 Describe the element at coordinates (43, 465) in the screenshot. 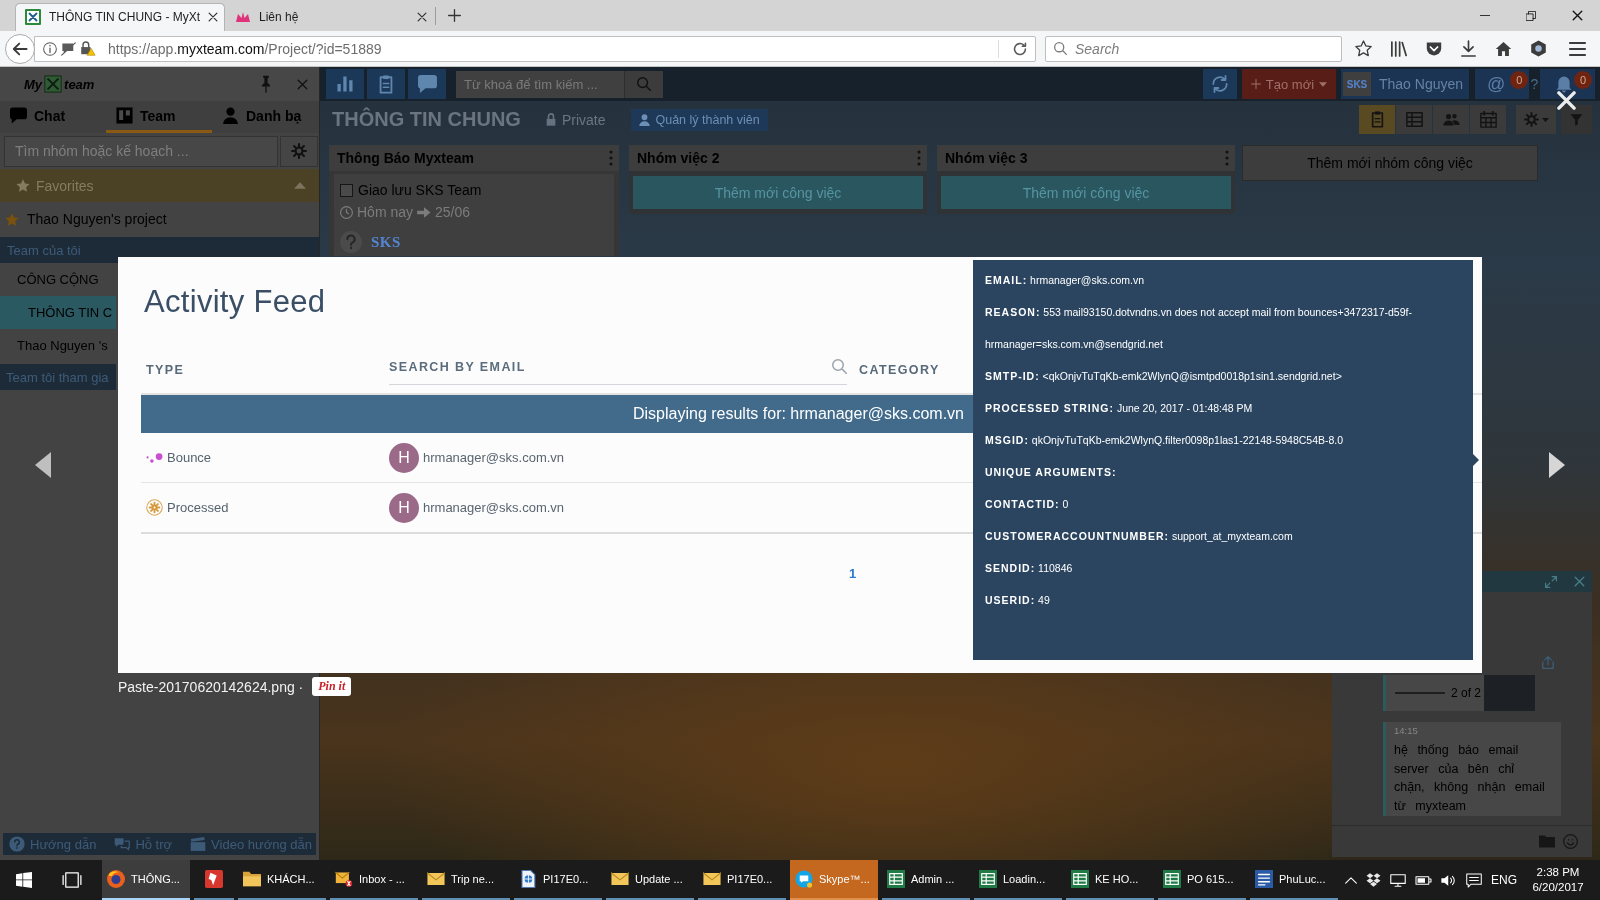

I see `previous-button` at that location.